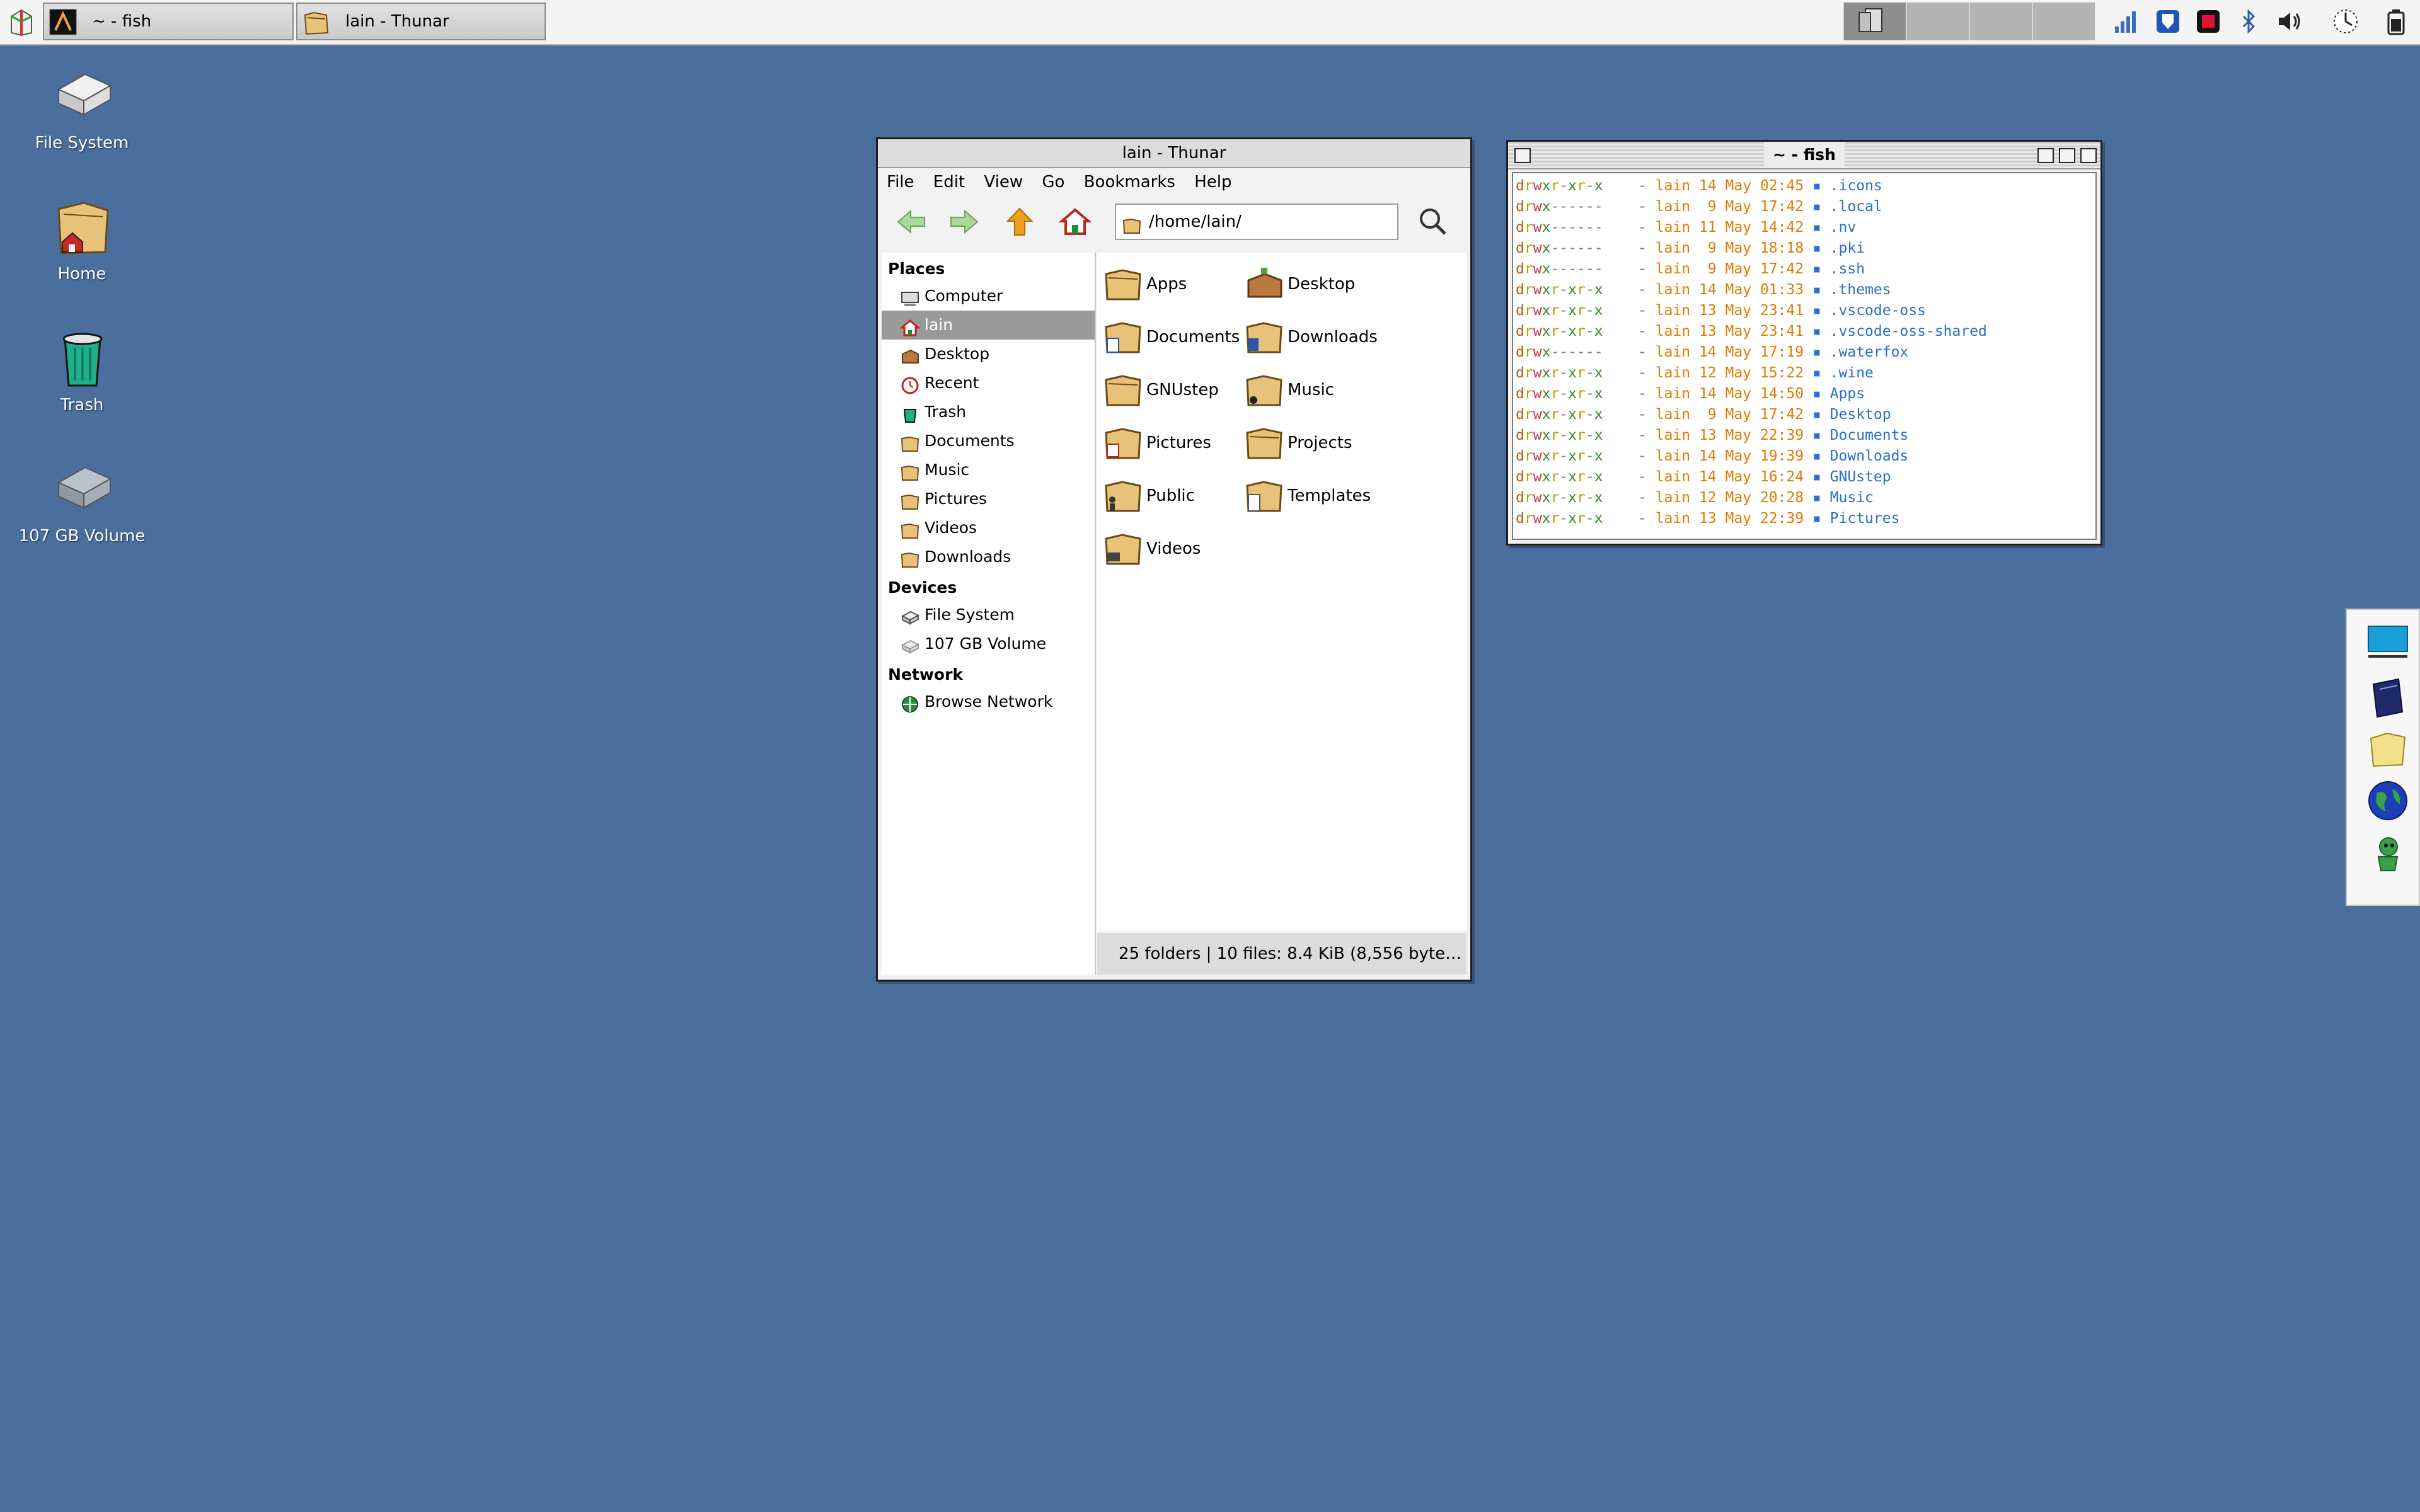 This screenshot has width=2420, height=1512. What do you see at coordinates (2208, 21) in the screenshot?
I see `record-icon` at bounding box center [2208, 21].